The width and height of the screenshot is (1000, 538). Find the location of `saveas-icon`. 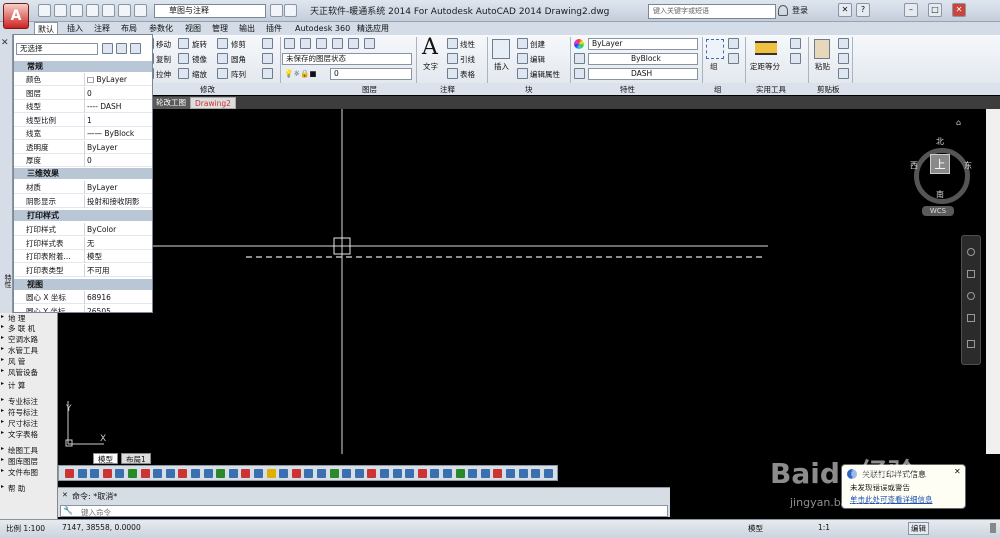

saveas-icon is located at coordinates (92, 10).